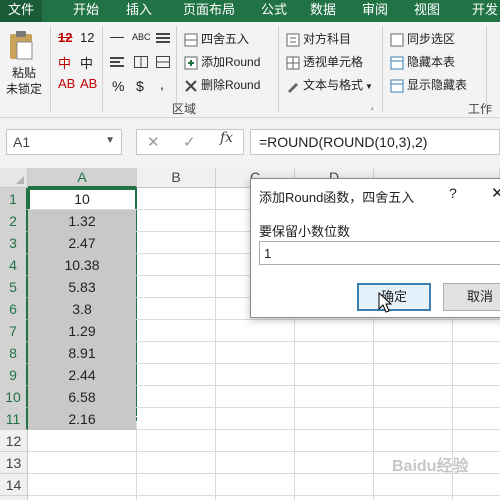 The image size is (500, 500). Describe the element at coordinates (191, 63) in the screenshot. I see `add-round-icon` at that location.